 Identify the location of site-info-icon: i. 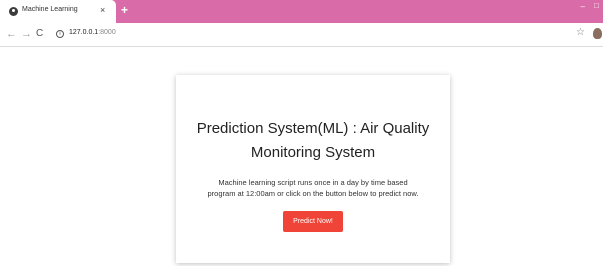
(60, 34).